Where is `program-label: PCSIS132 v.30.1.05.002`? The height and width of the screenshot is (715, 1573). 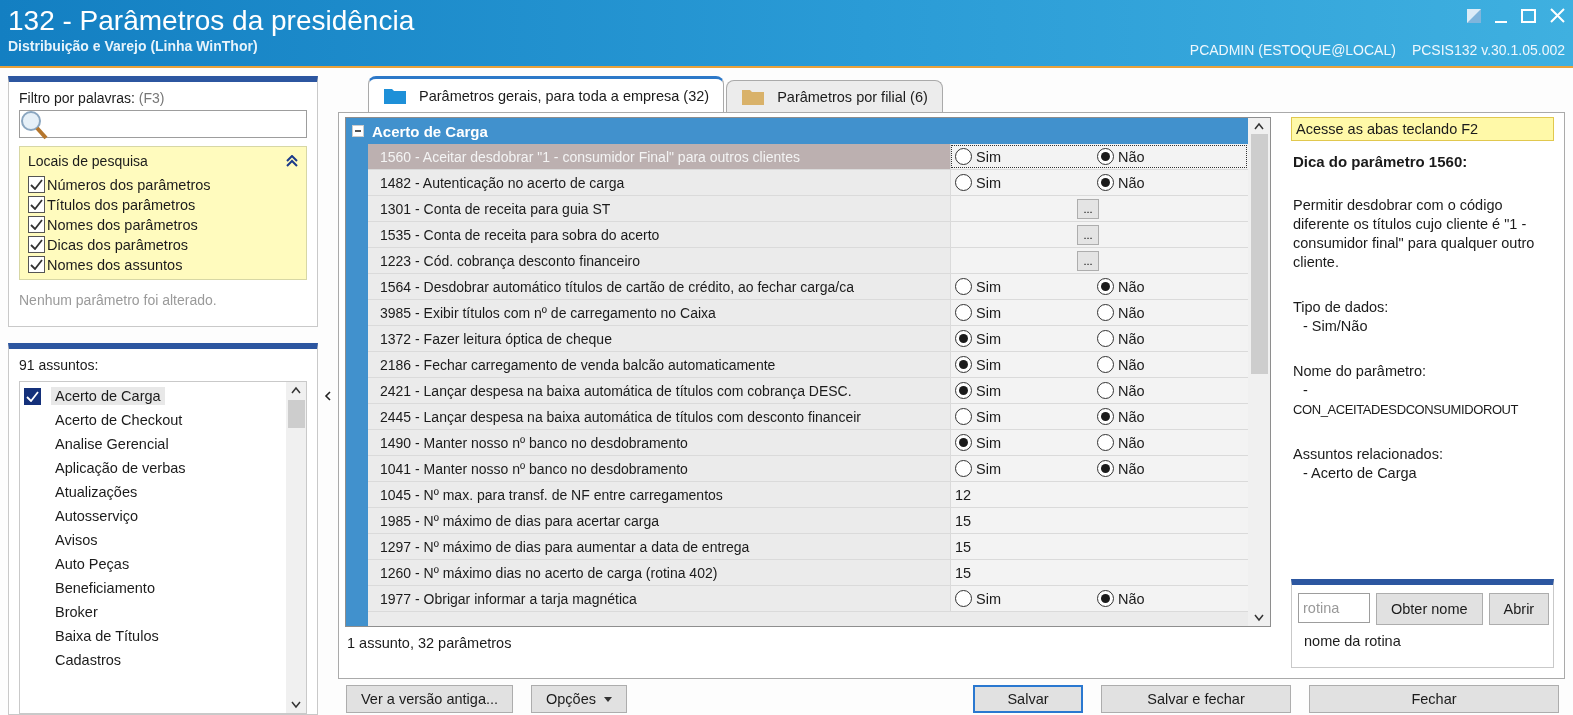
program-label: PCSIS132 v.30.1.05.002 is located at coordinates (1488, 50).